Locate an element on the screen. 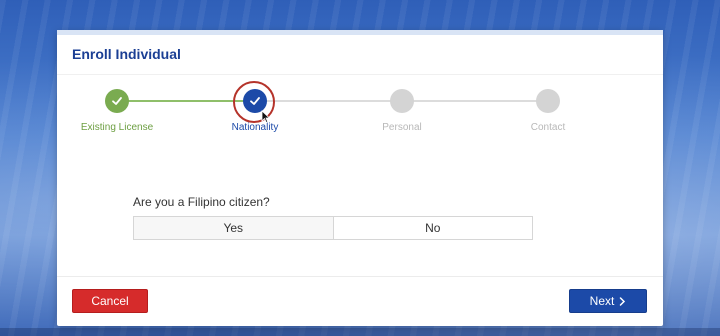  footer-divider is located at coordinates (360, 276).